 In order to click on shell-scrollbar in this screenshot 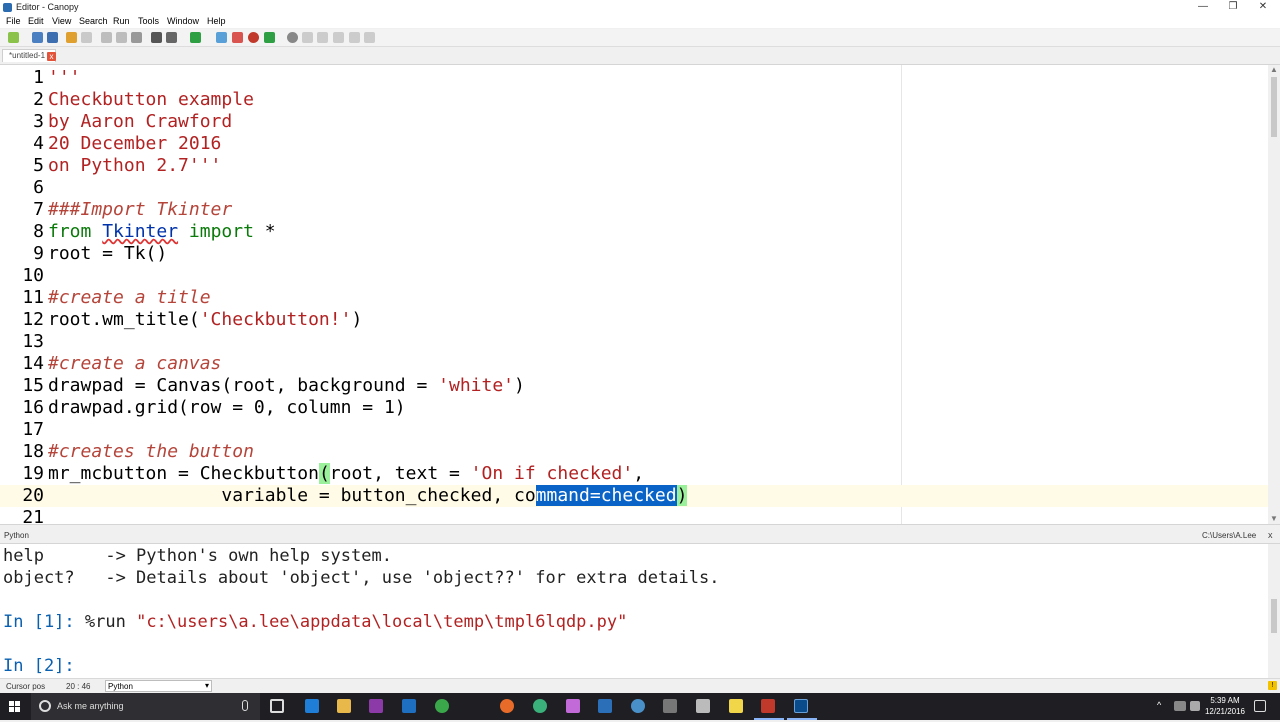, I will do `click(1274, 611)`.